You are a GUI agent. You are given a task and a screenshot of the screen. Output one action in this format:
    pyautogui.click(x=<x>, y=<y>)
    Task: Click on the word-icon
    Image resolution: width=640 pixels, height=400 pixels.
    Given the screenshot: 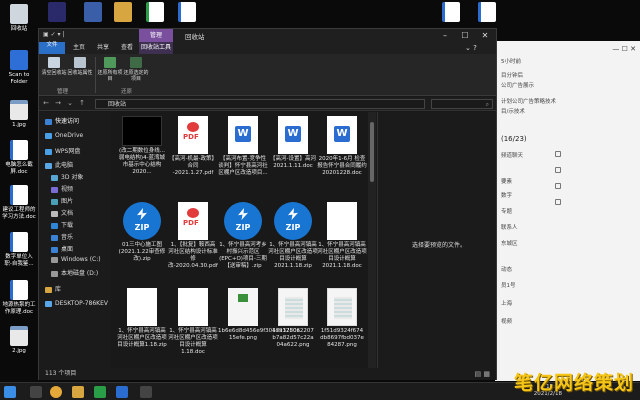 What is the action you would take?
    pyautogui.click(x=122, y=392)
    